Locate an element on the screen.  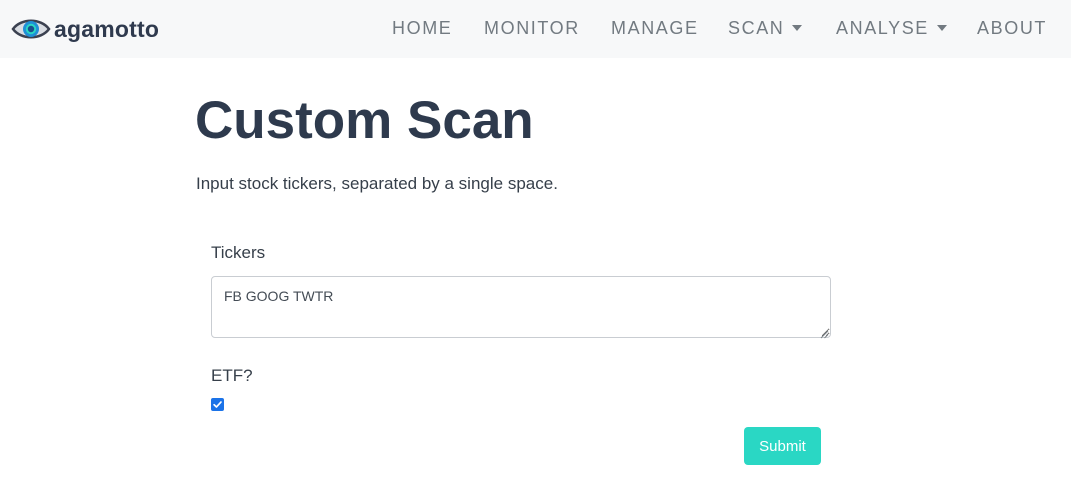
nav-home-label: HOME is located at coordinates (422, 27).